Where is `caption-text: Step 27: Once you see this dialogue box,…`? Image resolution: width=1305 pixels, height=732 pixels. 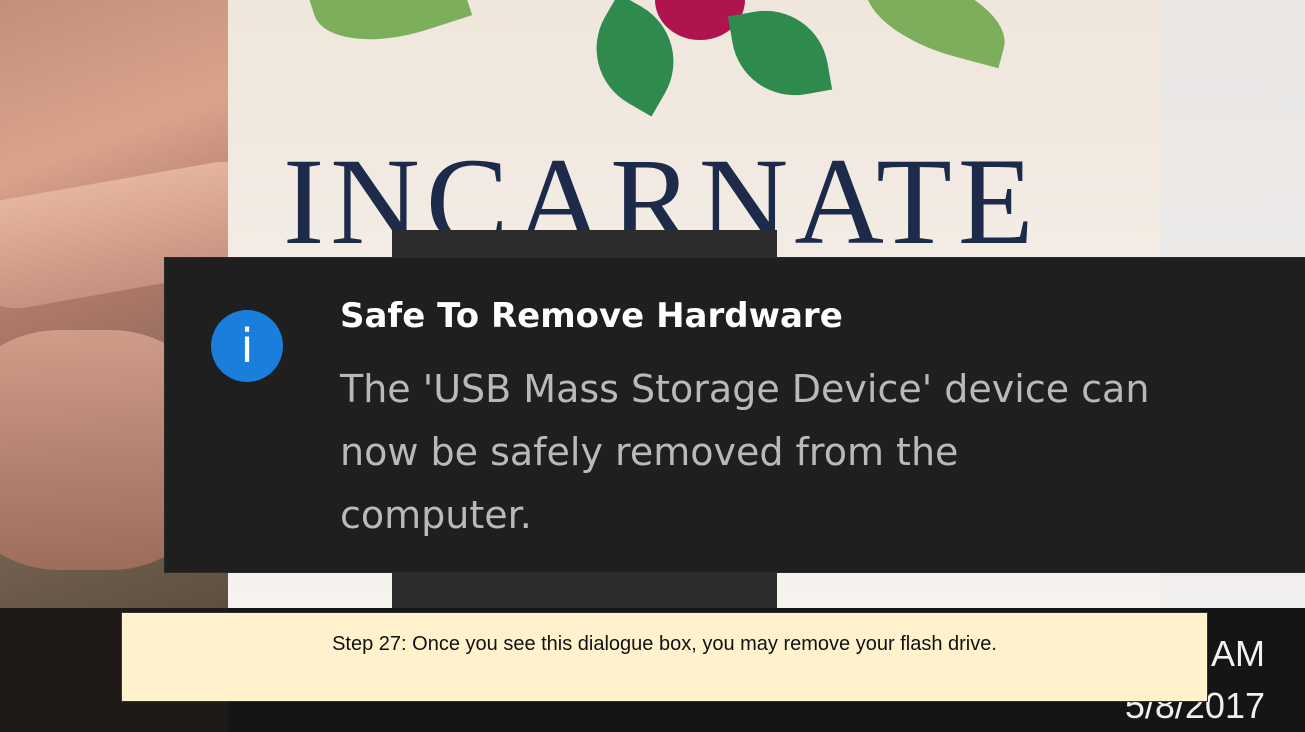 caption-text: Step 27: Once you see this dialogue box,… is located at coordinates (664, 644).